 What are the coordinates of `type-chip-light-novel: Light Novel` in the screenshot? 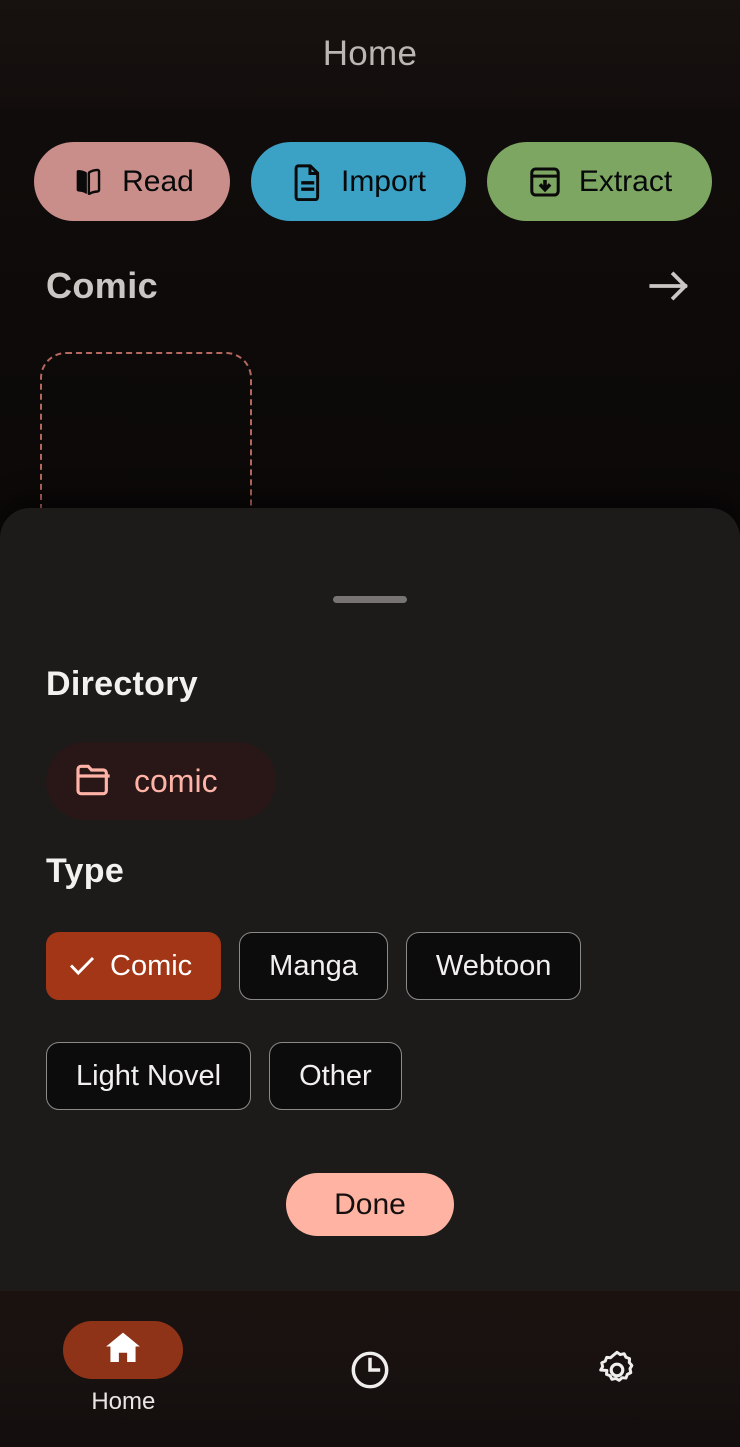 It's located at (149, 1076).